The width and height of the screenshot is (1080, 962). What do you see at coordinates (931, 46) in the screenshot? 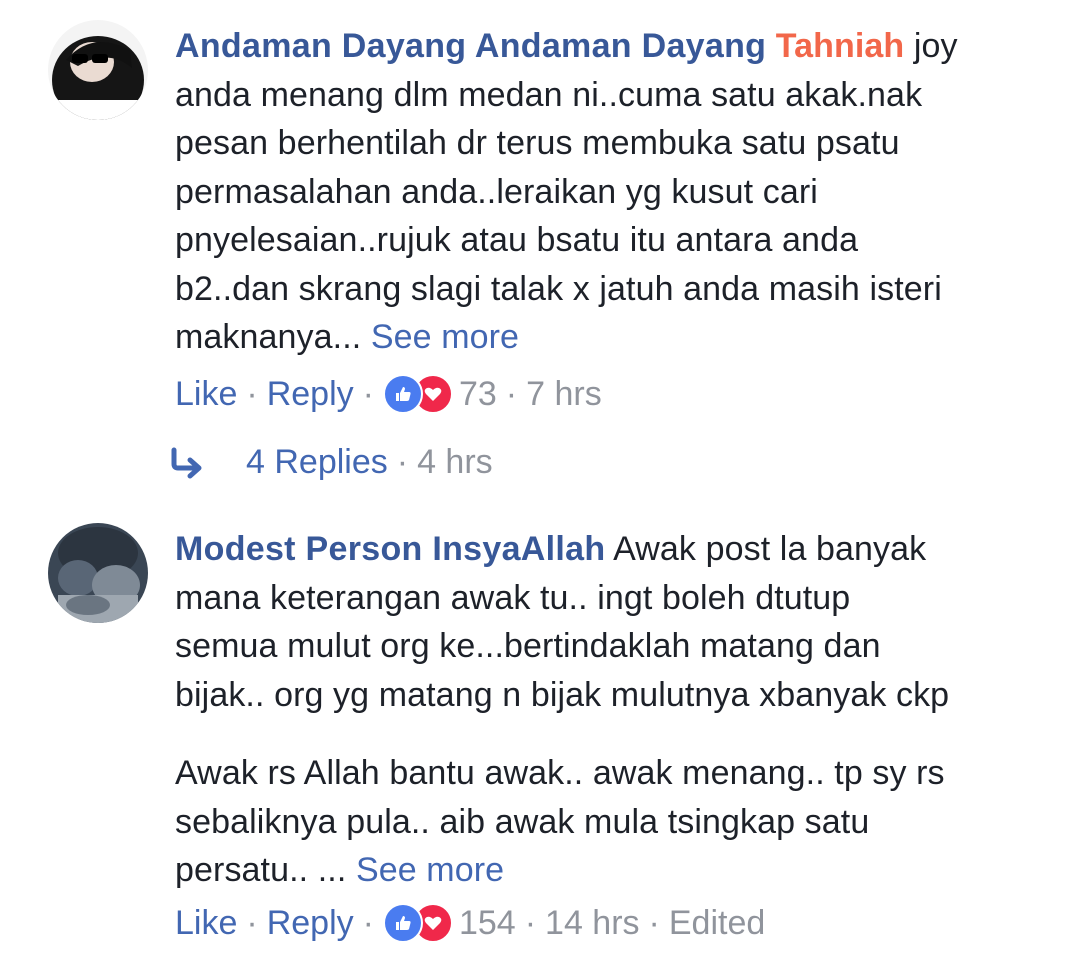
I see `comment-line: joy` at bounding box center [931, 46].